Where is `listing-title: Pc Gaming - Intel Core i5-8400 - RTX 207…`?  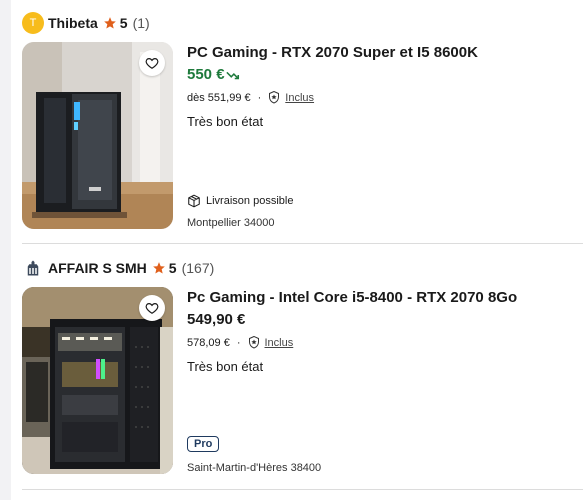 listing-title: Pc Gaming - Intel Core i5-8400 - RTX 207… is located at coordinates (352, 297).